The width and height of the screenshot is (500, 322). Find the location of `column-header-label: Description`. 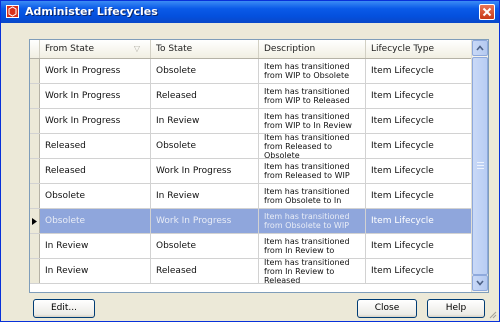

column-header-label: Description is located at coordinates (290, 49).